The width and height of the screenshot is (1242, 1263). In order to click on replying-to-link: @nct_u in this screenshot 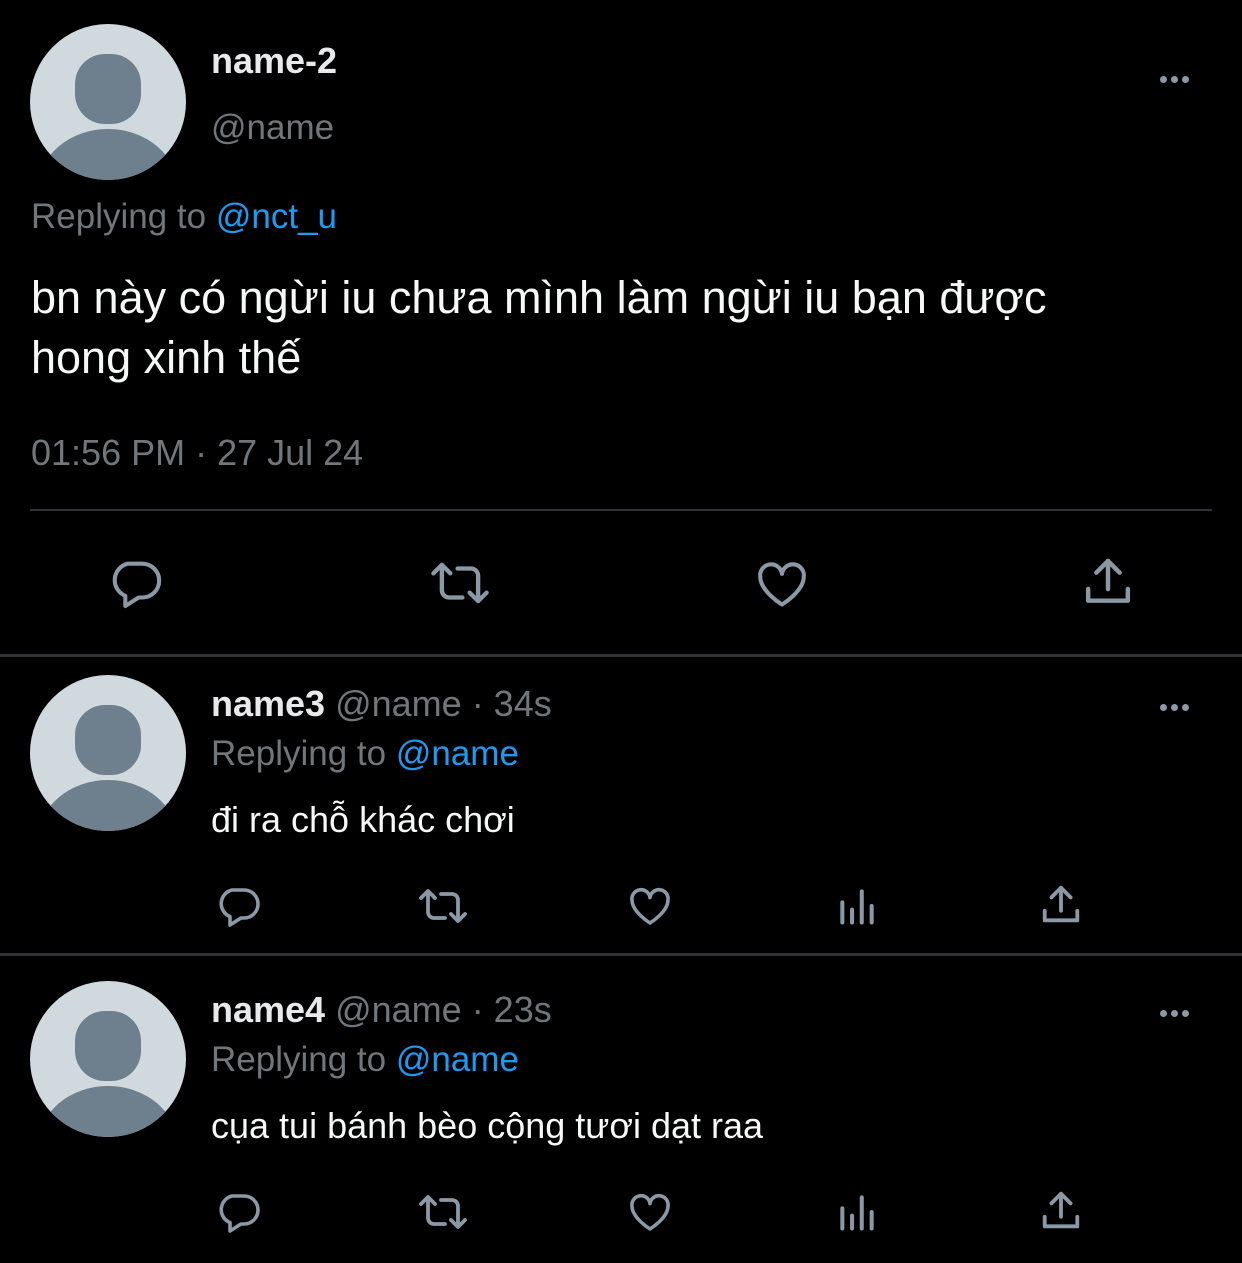, I will do `click(276, 216)`.